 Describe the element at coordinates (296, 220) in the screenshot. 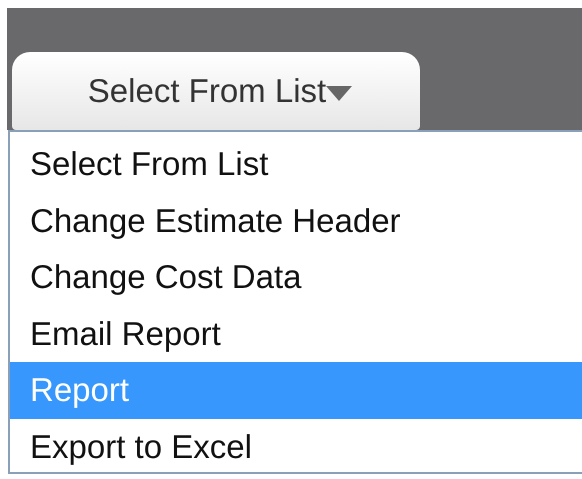

I see `dropdown-option: Change Estimate Header` at that location.